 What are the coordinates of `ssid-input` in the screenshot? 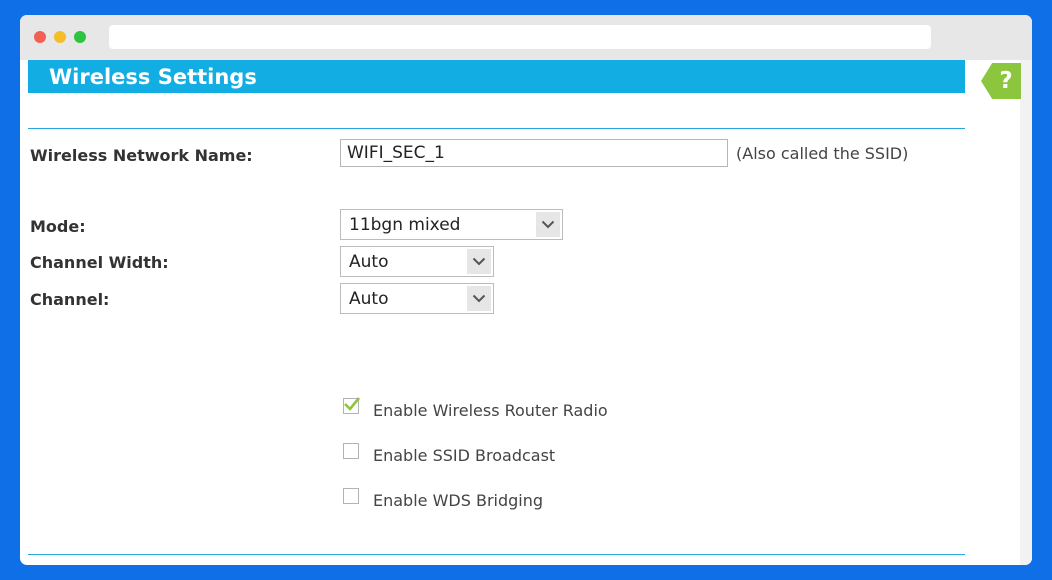 It's located at (534, 153).